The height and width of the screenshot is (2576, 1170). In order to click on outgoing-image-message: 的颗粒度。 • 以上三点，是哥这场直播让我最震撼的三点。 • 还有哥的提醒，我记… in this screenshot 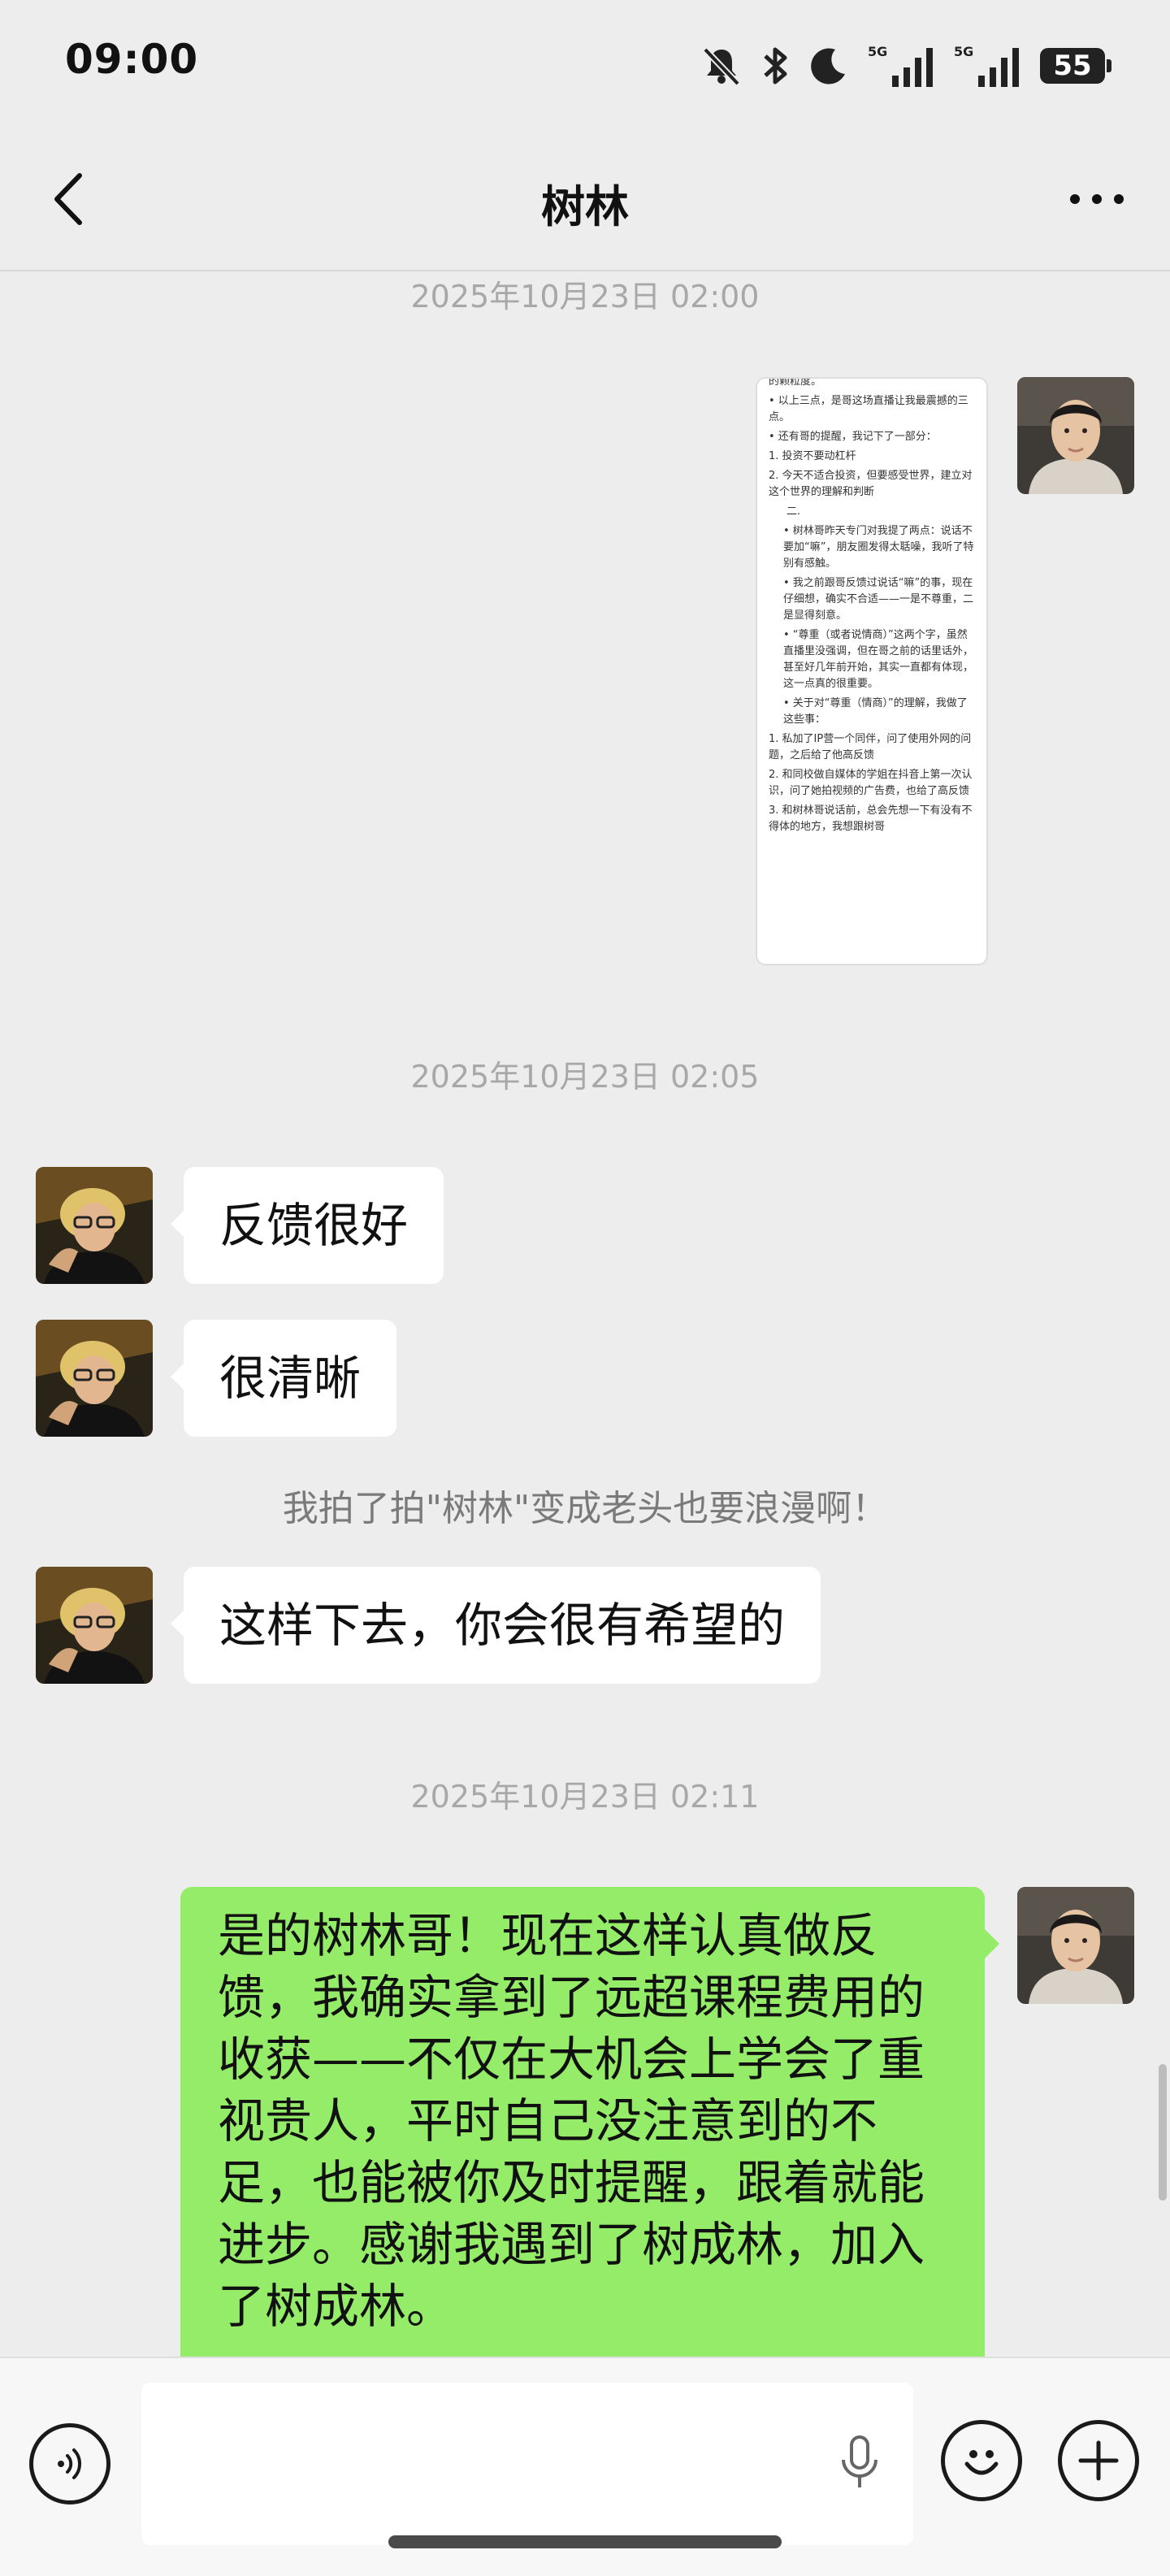, I will do `click(872, 671)`.